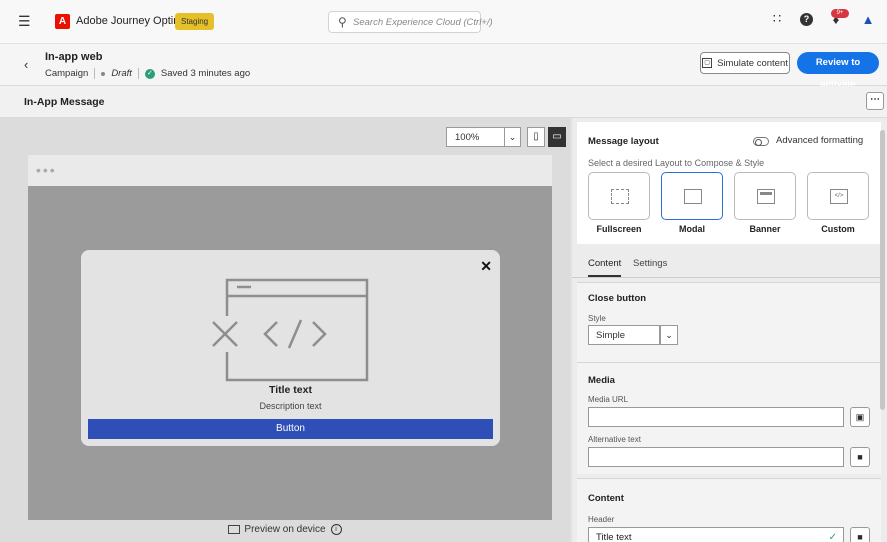  Describe the element at coordinates (290, 429) in the screenshot. I see `modal-button: Button` at that location.